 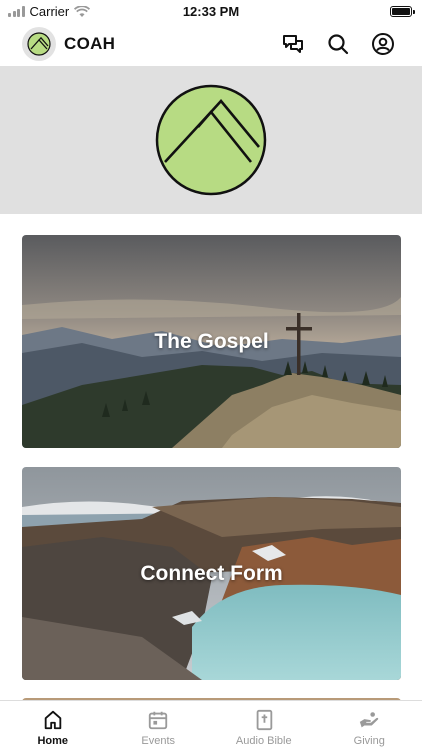 I want to click on bible-icon, so click(x=264, y=720).